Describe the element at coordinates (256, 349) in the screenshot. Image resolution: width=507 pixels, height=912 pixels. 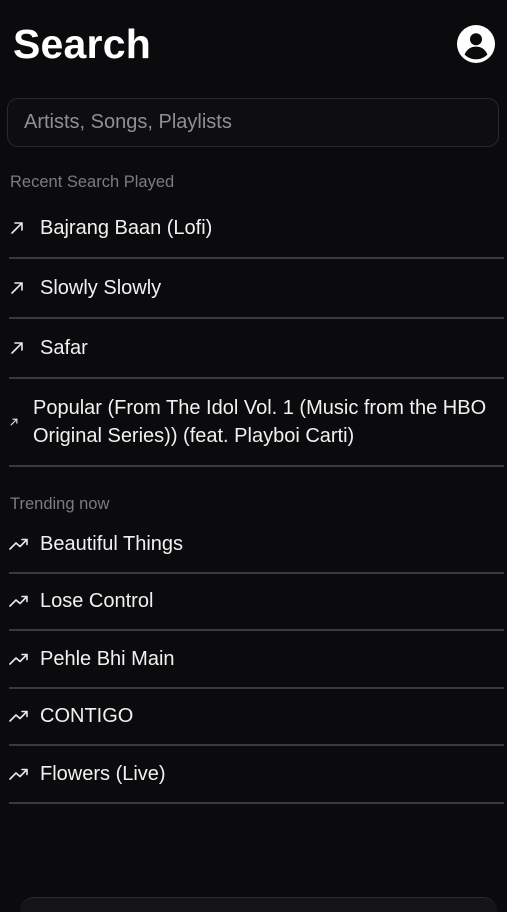
I see `recent-item: Safar` at that location.